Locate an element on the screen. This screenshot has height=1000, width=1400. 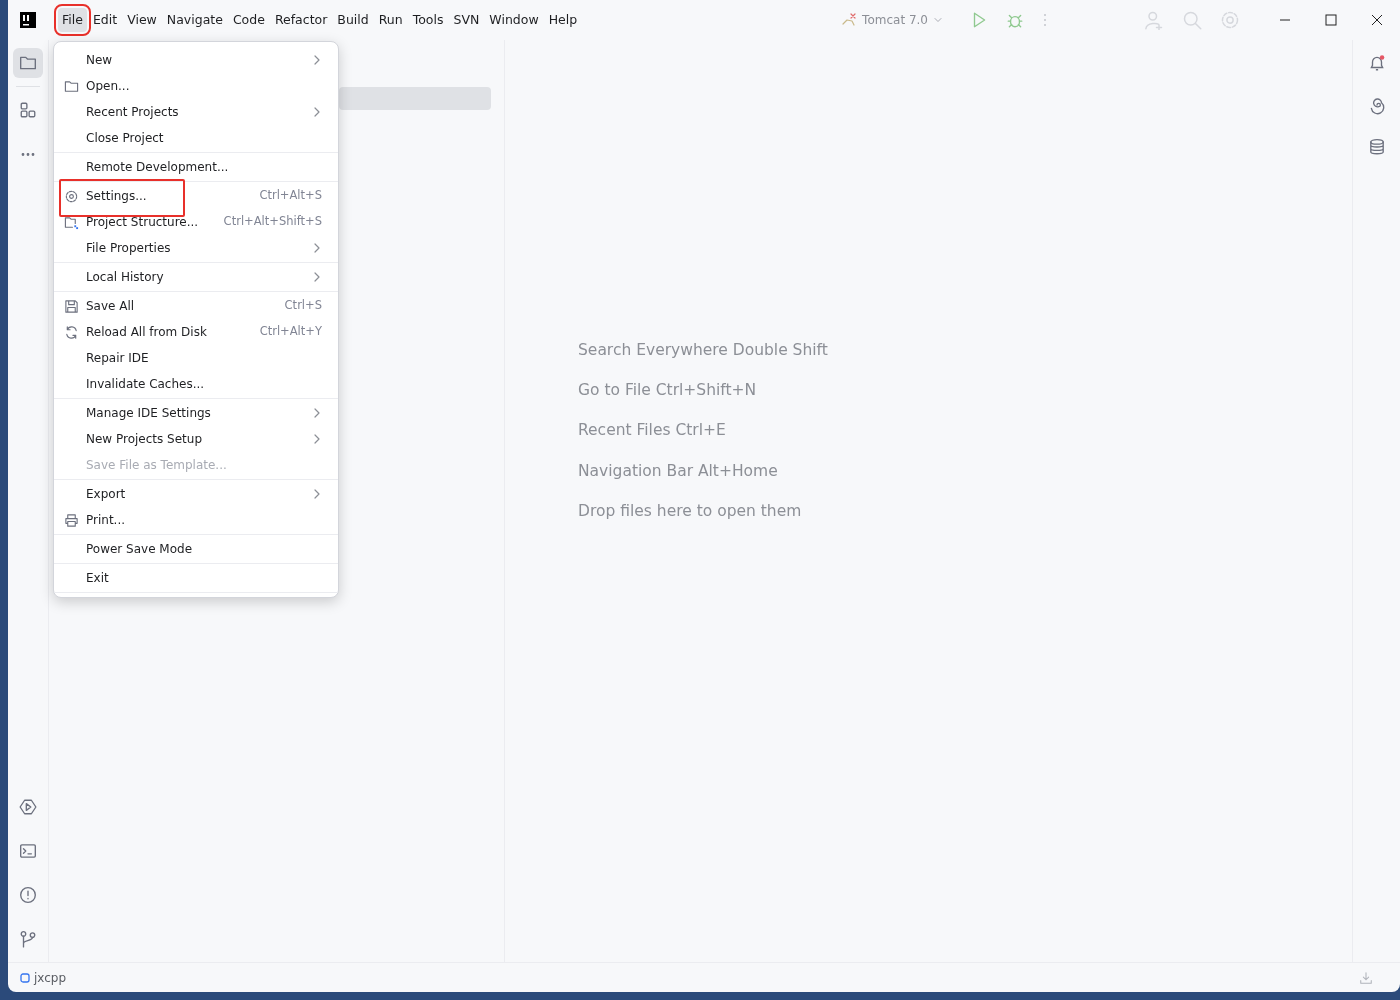
reload-icon is located at coordinates (71, 332).